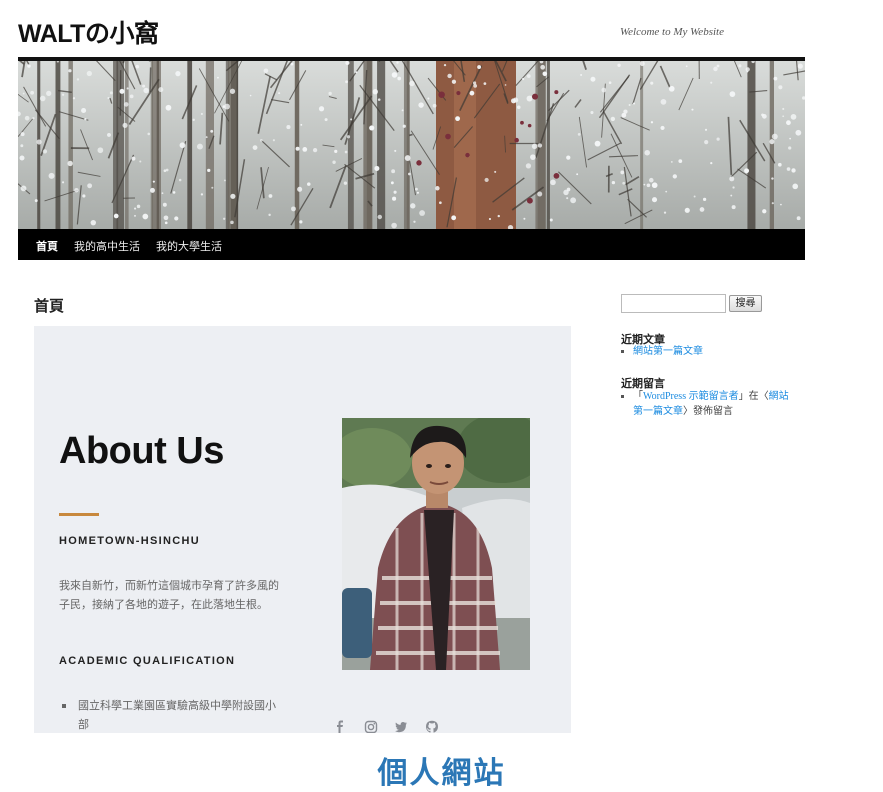  I want to click on page-title: 首頁, so click(49, 306).